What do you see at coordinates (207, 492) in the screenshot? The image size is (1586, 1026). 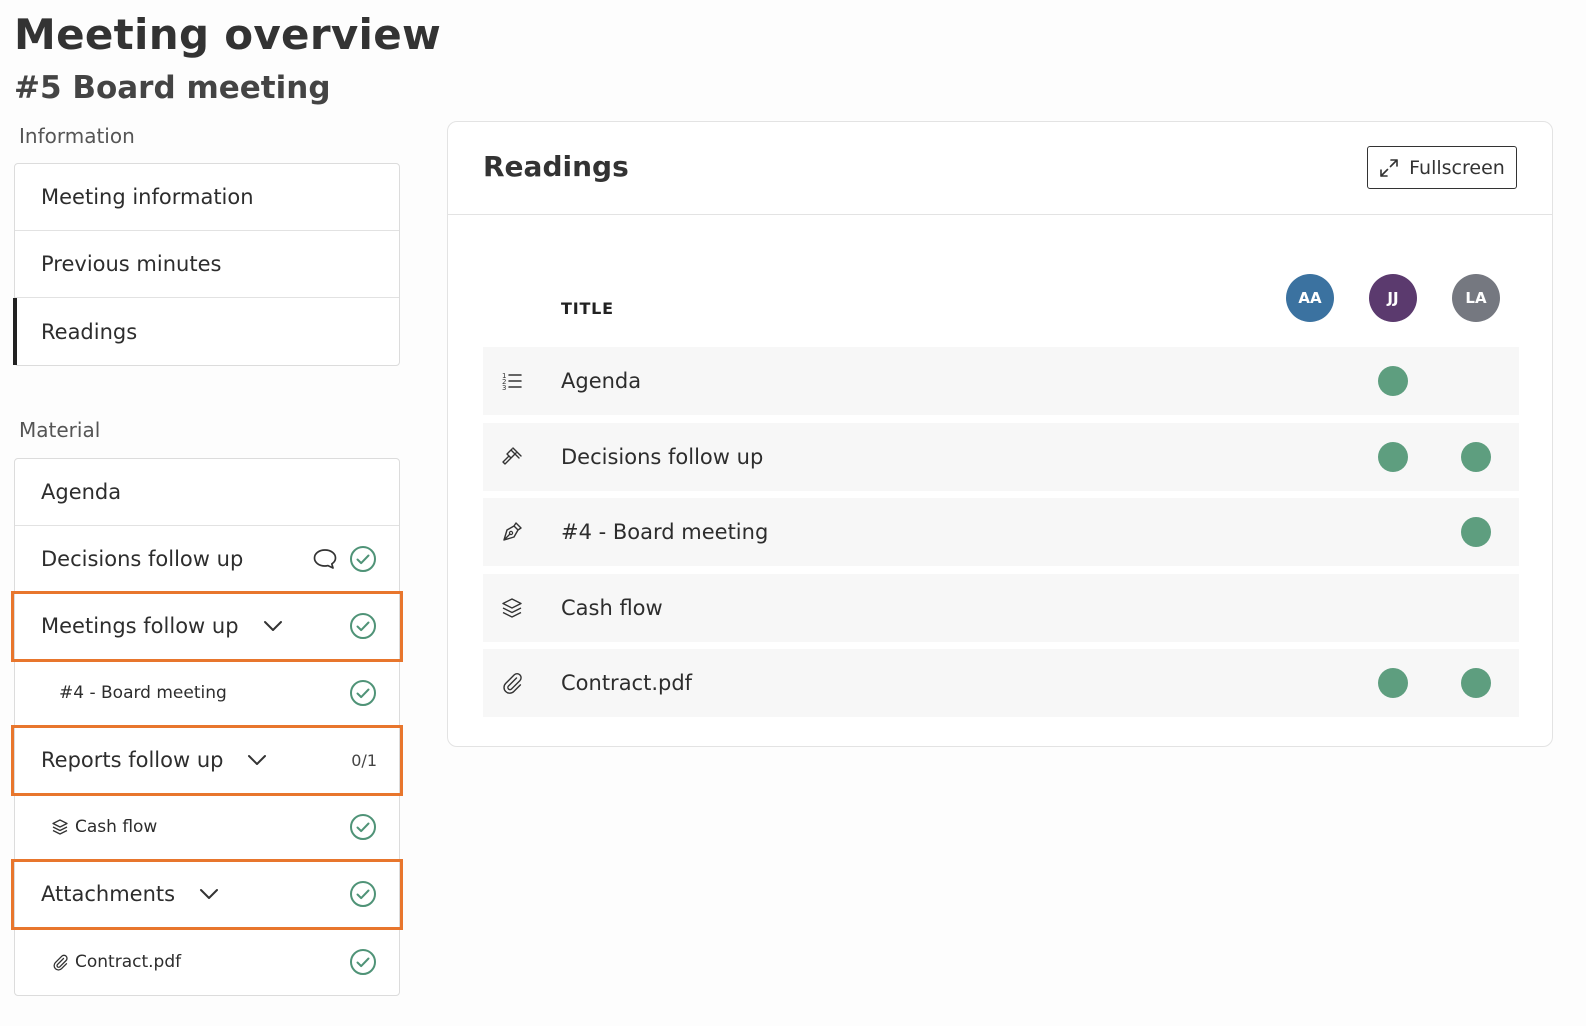 I see `nav-item-agenda: Agenda` at bounding box center [207, 492].